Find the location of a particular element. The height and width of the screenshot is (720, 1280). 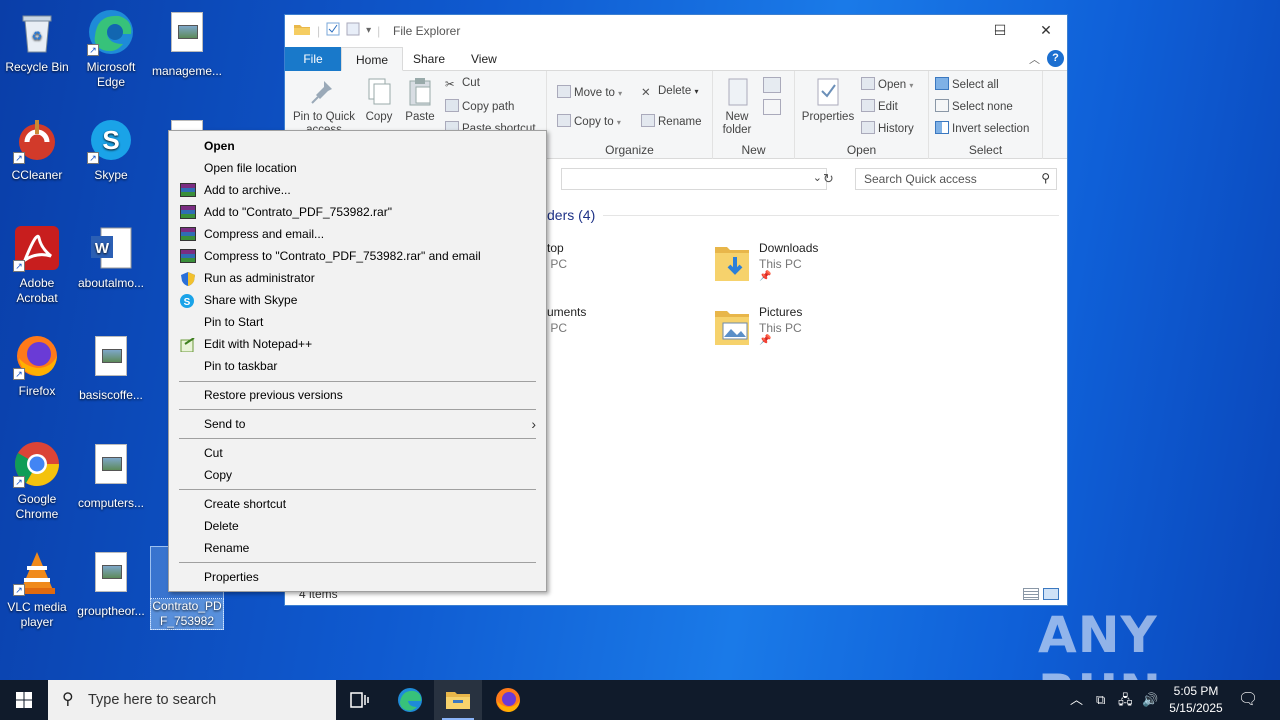

taskbar-file-explorer-icon is located at coordinates (458, 700).